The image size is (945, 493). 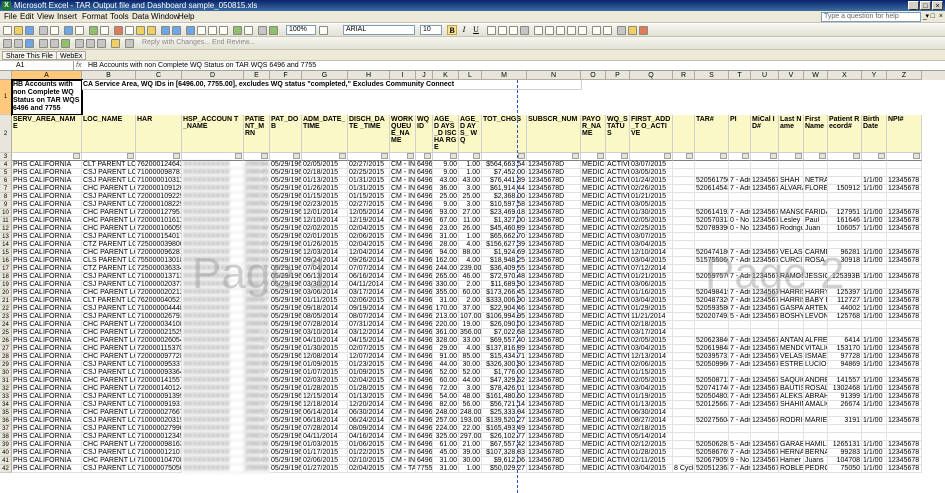 I want to click on data-cell: 200049, so click(x=257, y=253).